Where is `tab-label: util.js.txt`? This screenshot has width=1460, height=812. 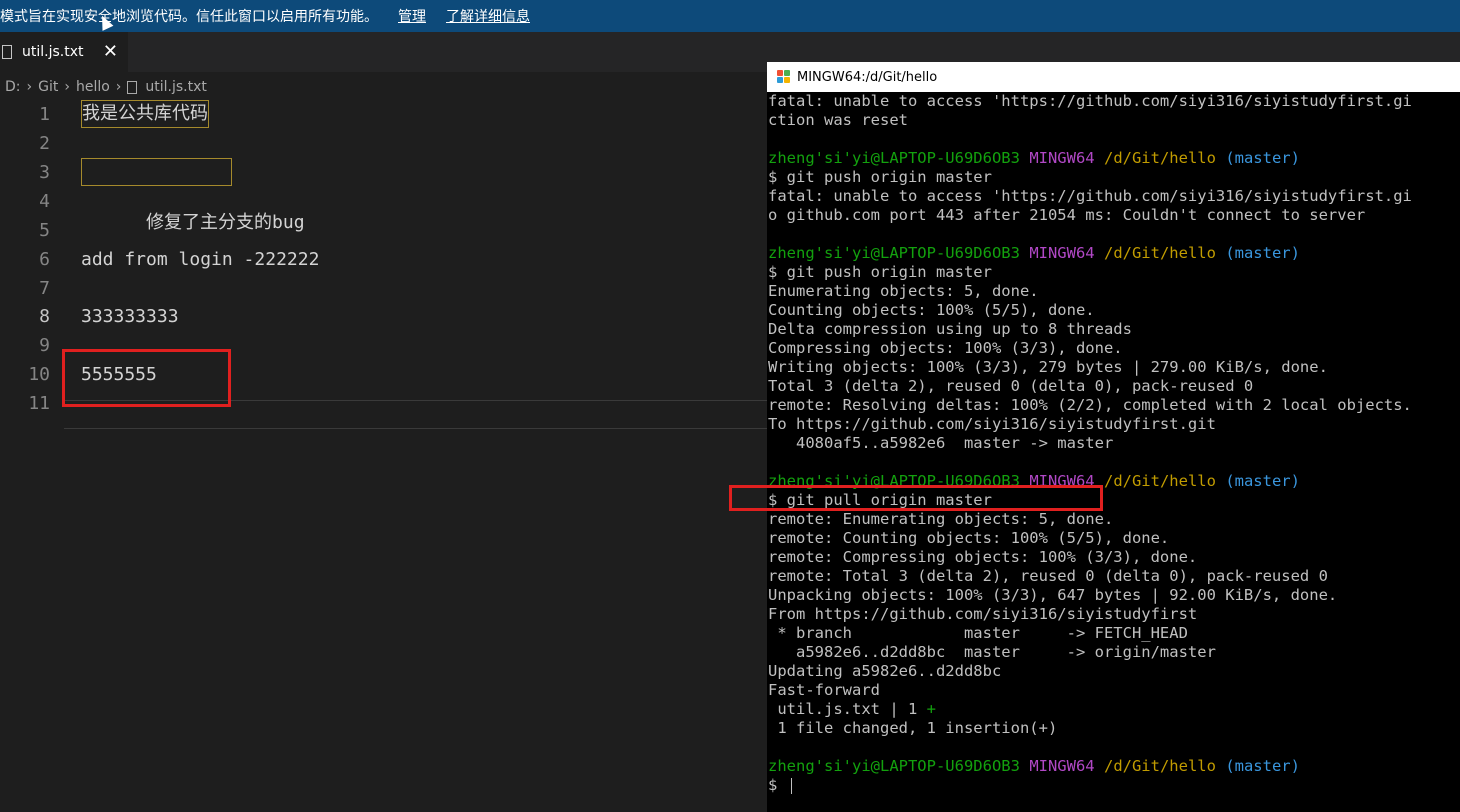 tab-label: util.js.txt is located at coordinates (53, 52).